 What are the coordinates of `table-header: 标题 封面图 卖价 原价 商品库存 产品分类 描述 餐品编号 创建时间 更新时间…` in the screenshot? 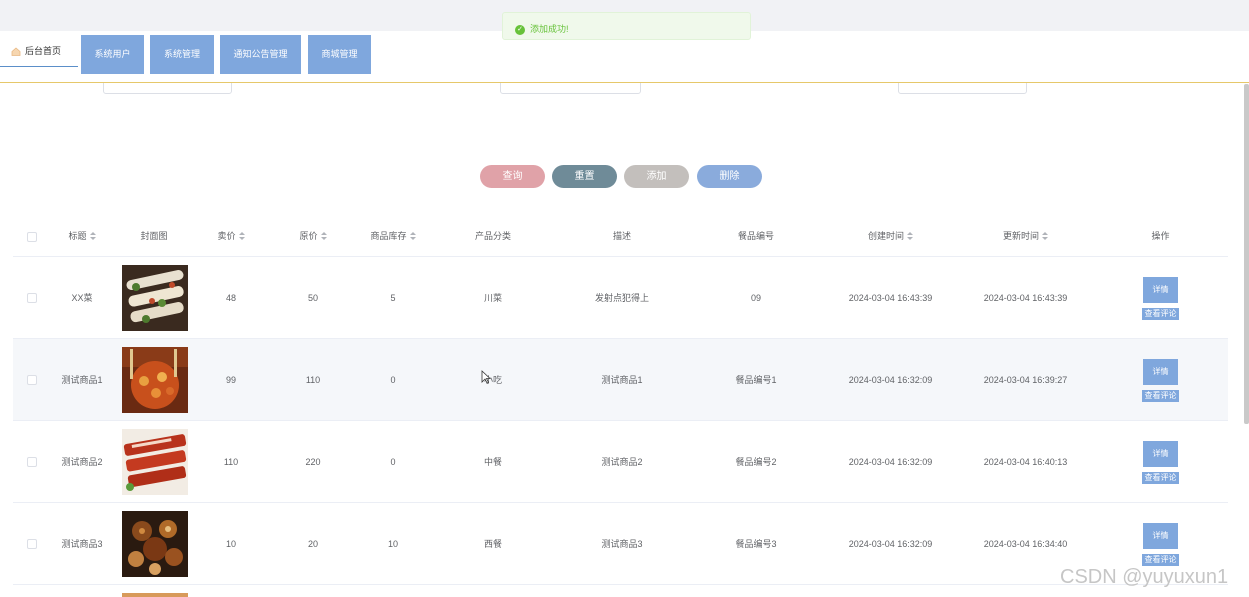 It's located at (620, 236).